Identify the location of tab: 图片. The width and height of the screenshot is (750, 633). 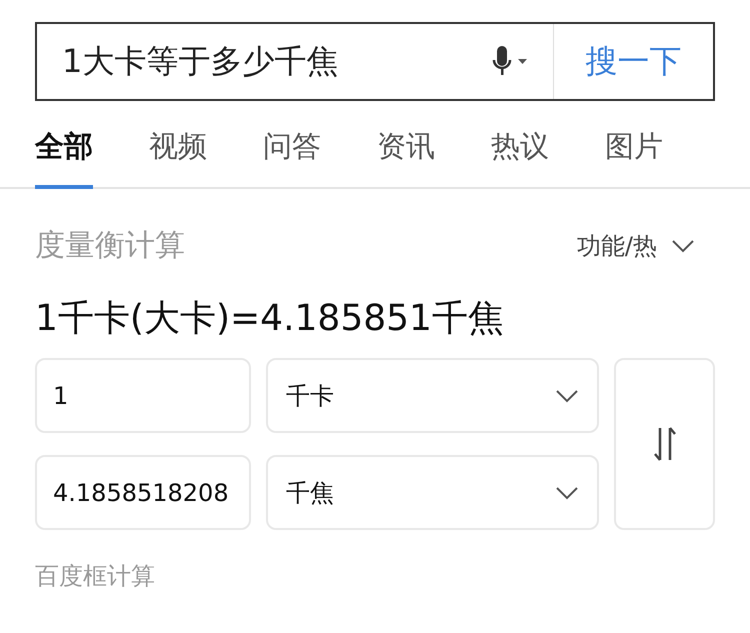
(634, 155).